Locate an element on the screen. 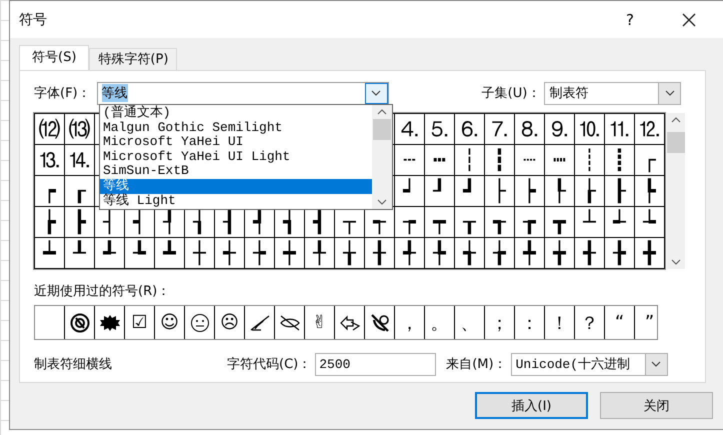 The image size is (723, 435). symbol-cell: ╂ is located at coordinates (380, 253).